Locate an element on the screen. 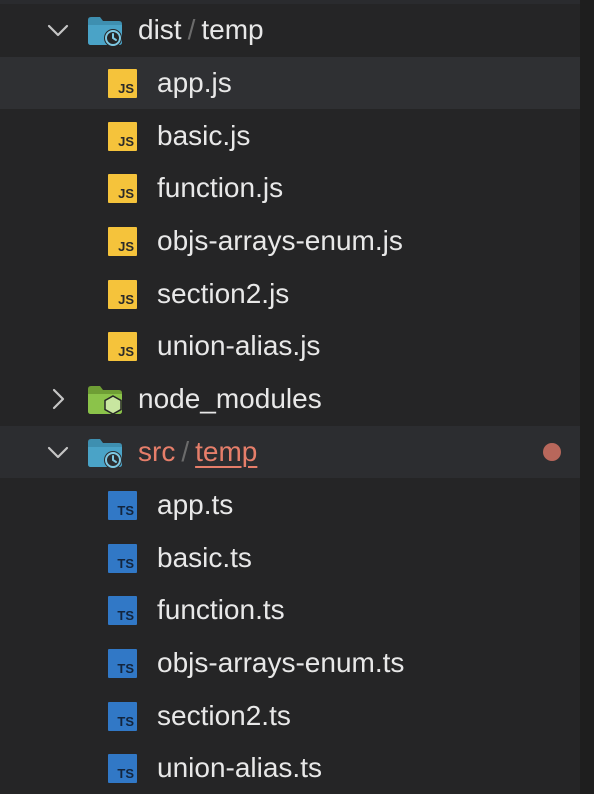  file-row-union-alias-ts: TS union-alias.ts is located at coordinates (290, 768).